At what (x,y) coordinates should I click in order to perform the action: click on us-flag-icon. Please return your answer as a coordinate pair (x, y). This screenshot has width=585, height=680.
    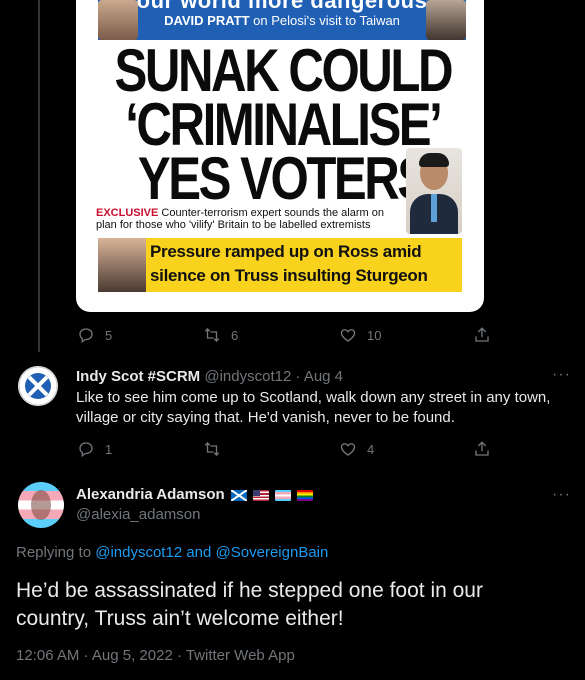
    Looking at the image, I should click on (261, 495).